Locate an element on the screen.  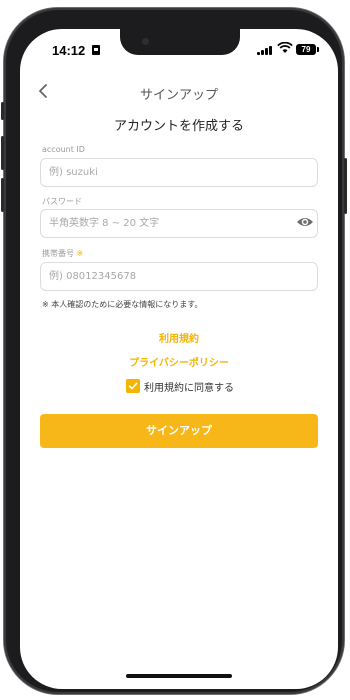
eye-icon is located at coordinates (305, 222).